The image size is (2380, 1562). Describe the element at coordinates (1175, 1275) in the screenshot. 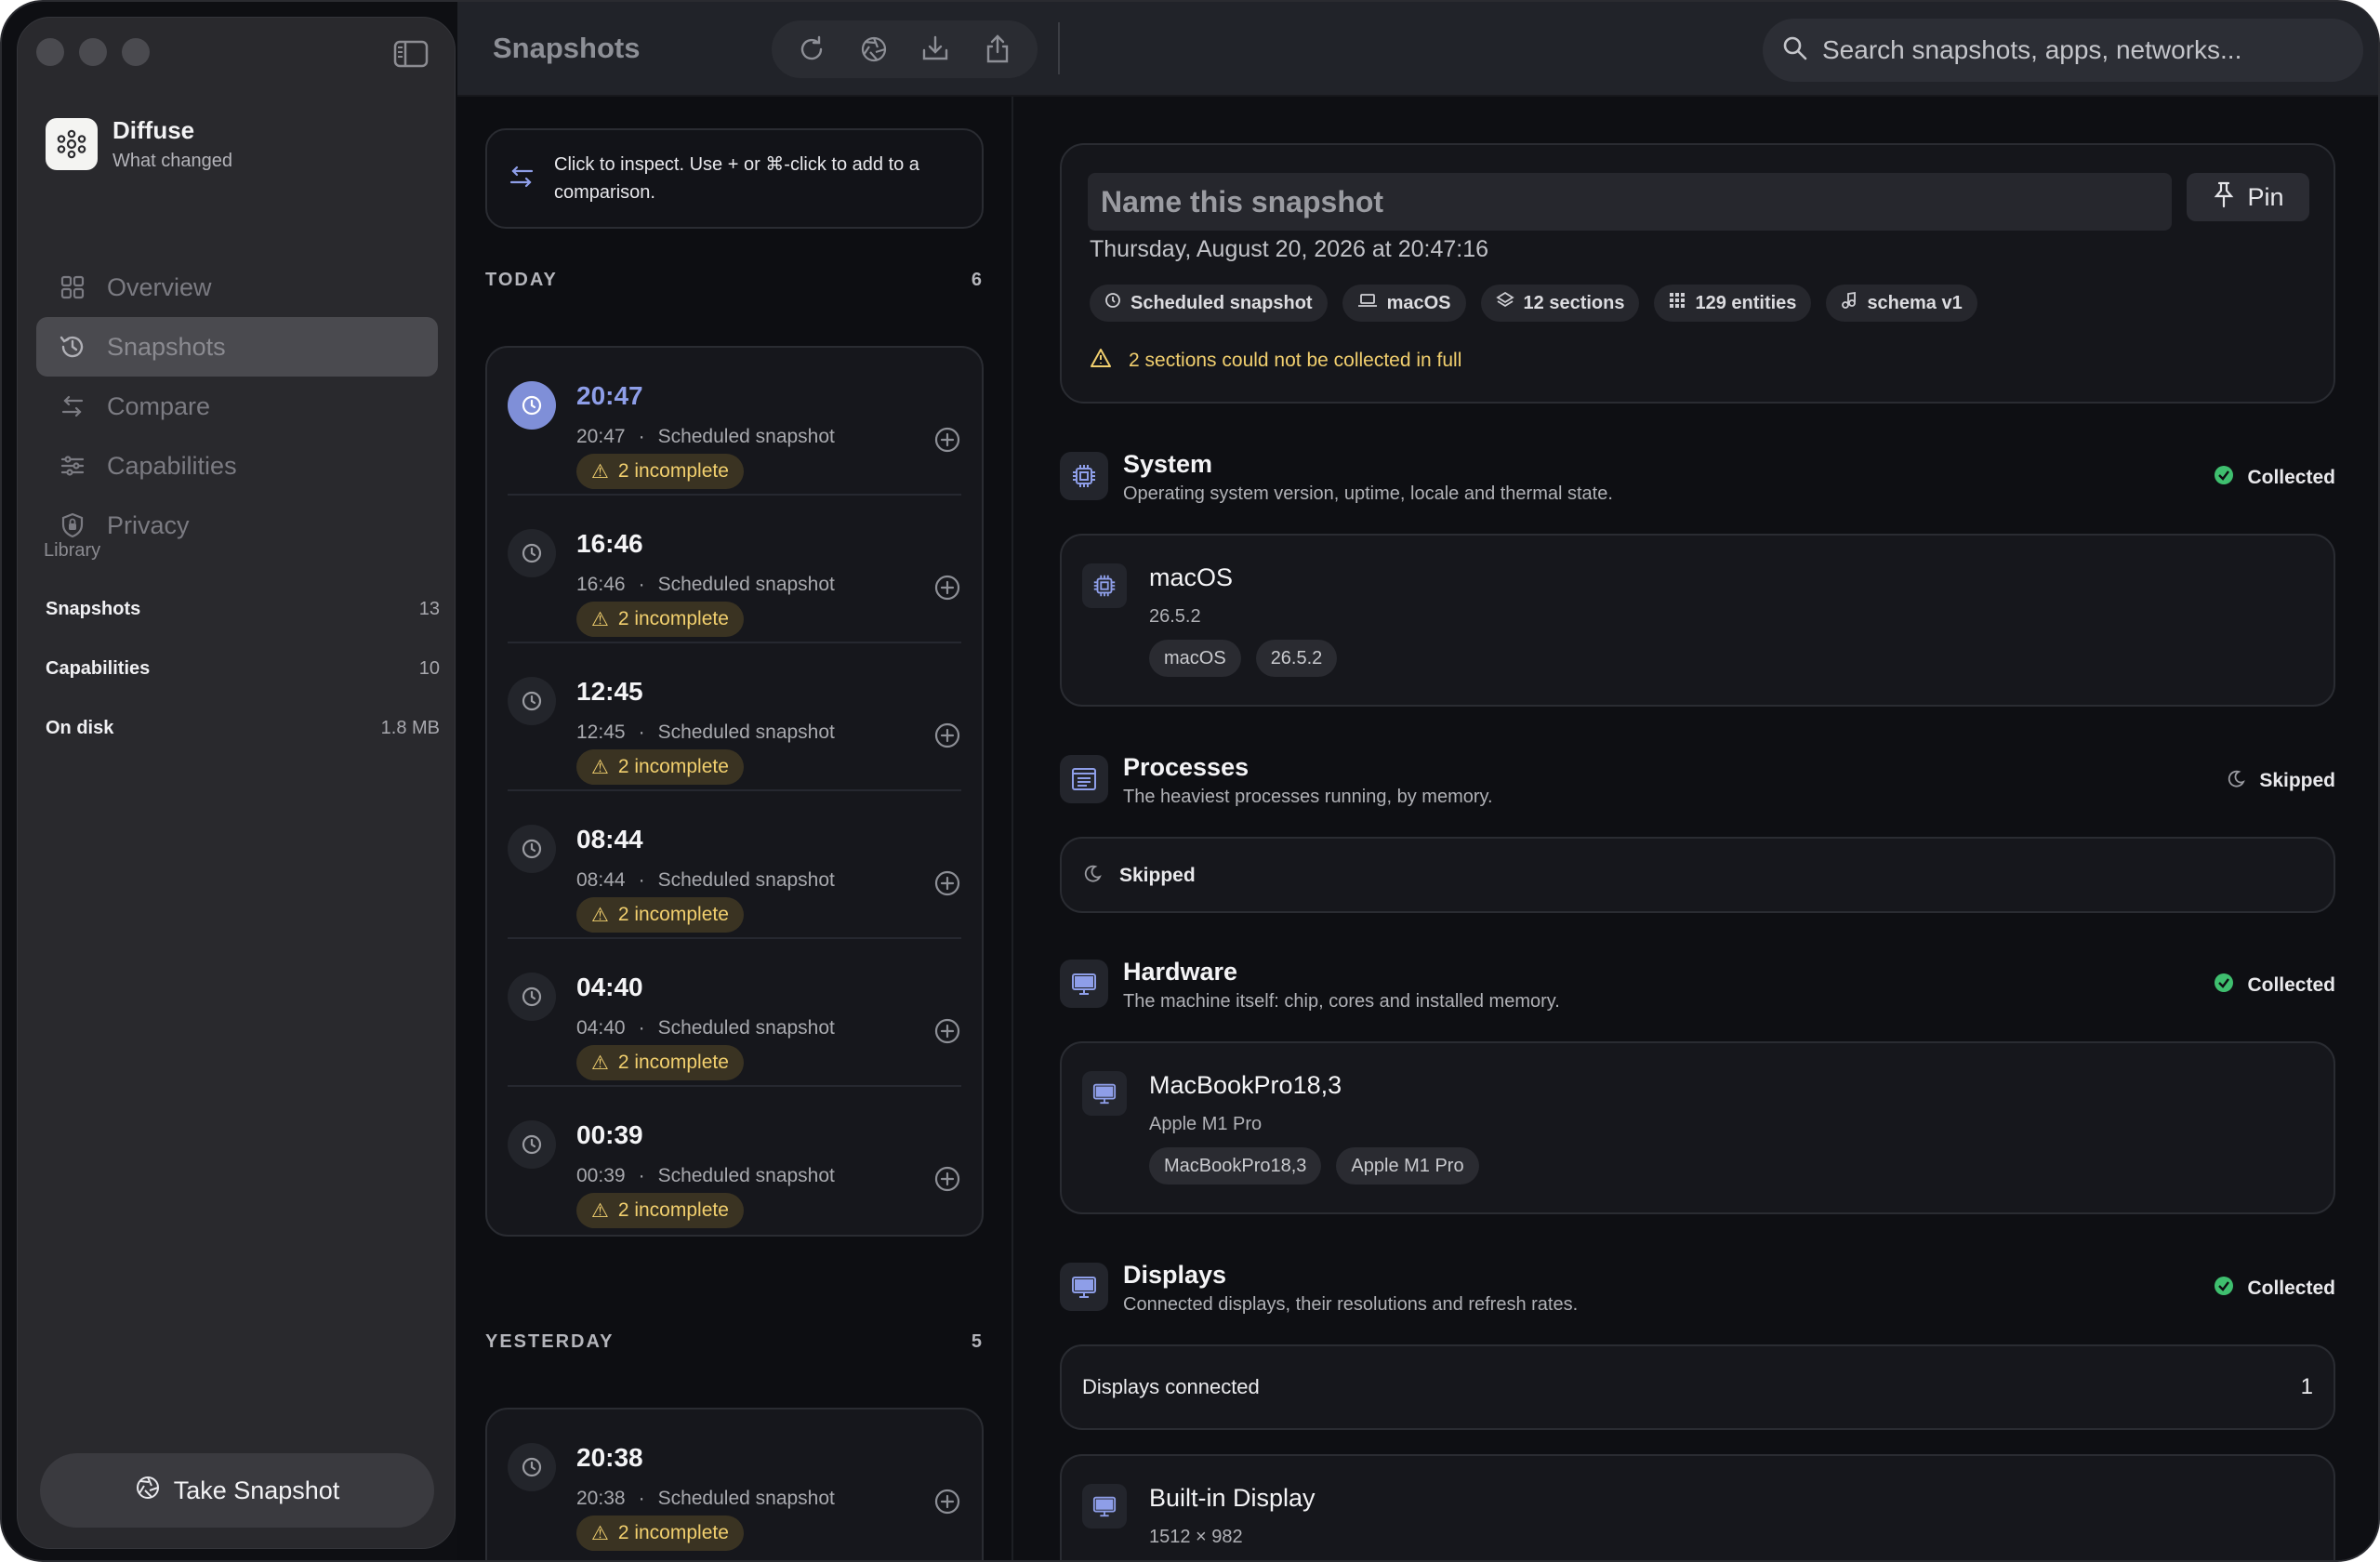

I see `section-title: Displays` at that location.